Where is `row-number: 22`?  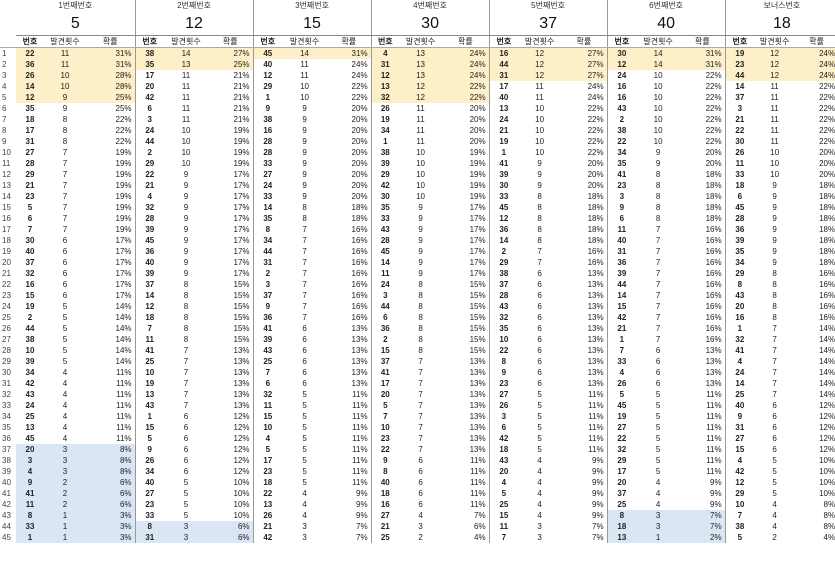 row-number: 22 is located at coordinates (6, 284).